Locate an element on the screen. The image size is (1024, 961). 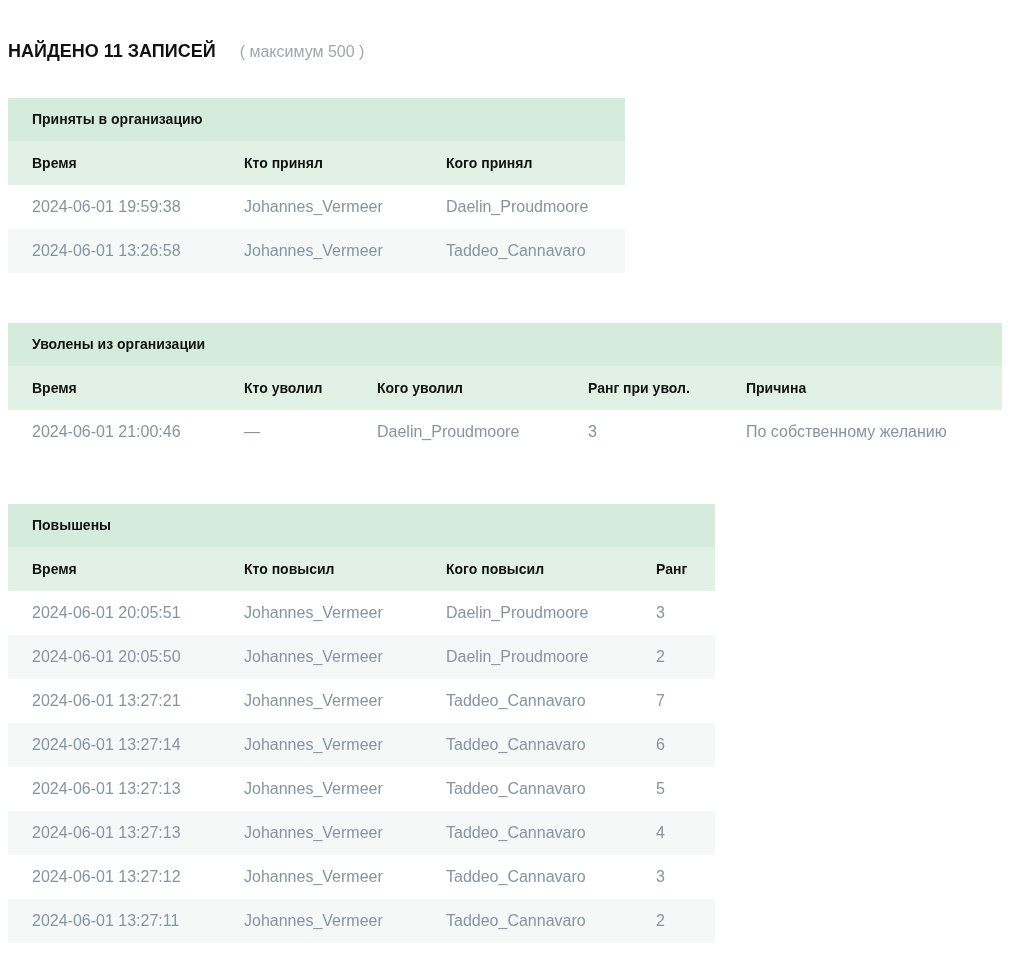
results-limit-note: ( максимум 500 ) is located at coordinates (302, 52).